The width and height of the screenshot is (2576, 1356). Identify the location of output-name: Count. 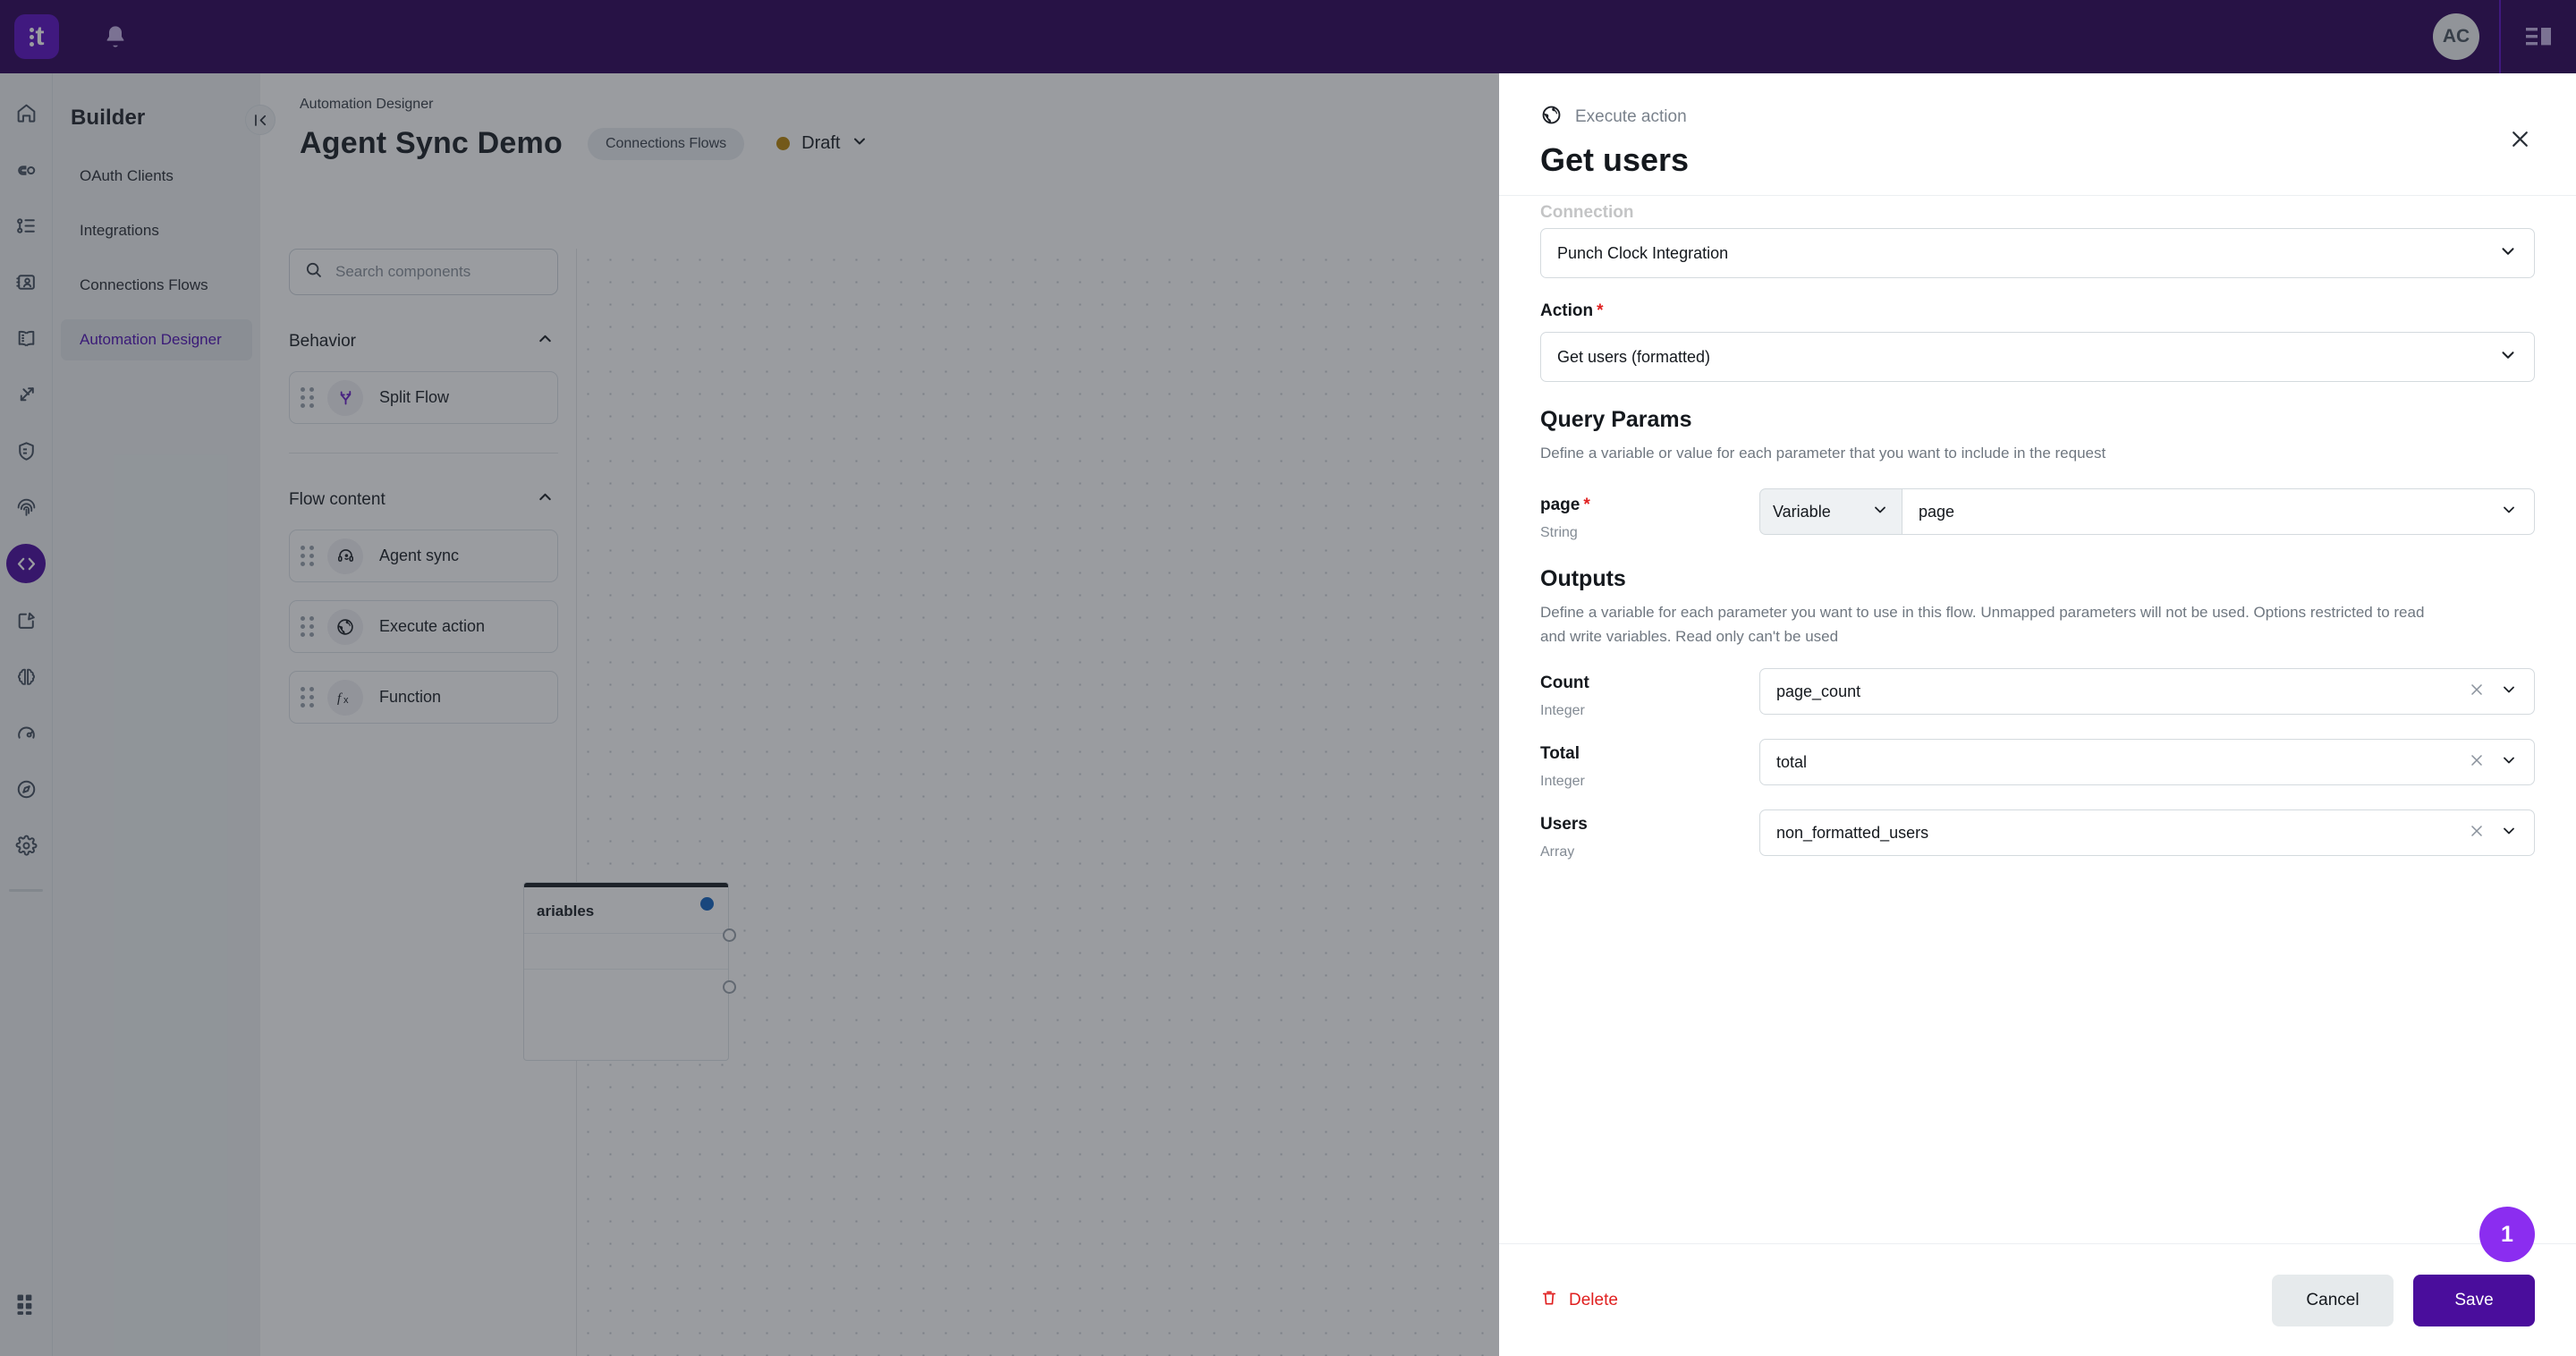
(1564, 683).